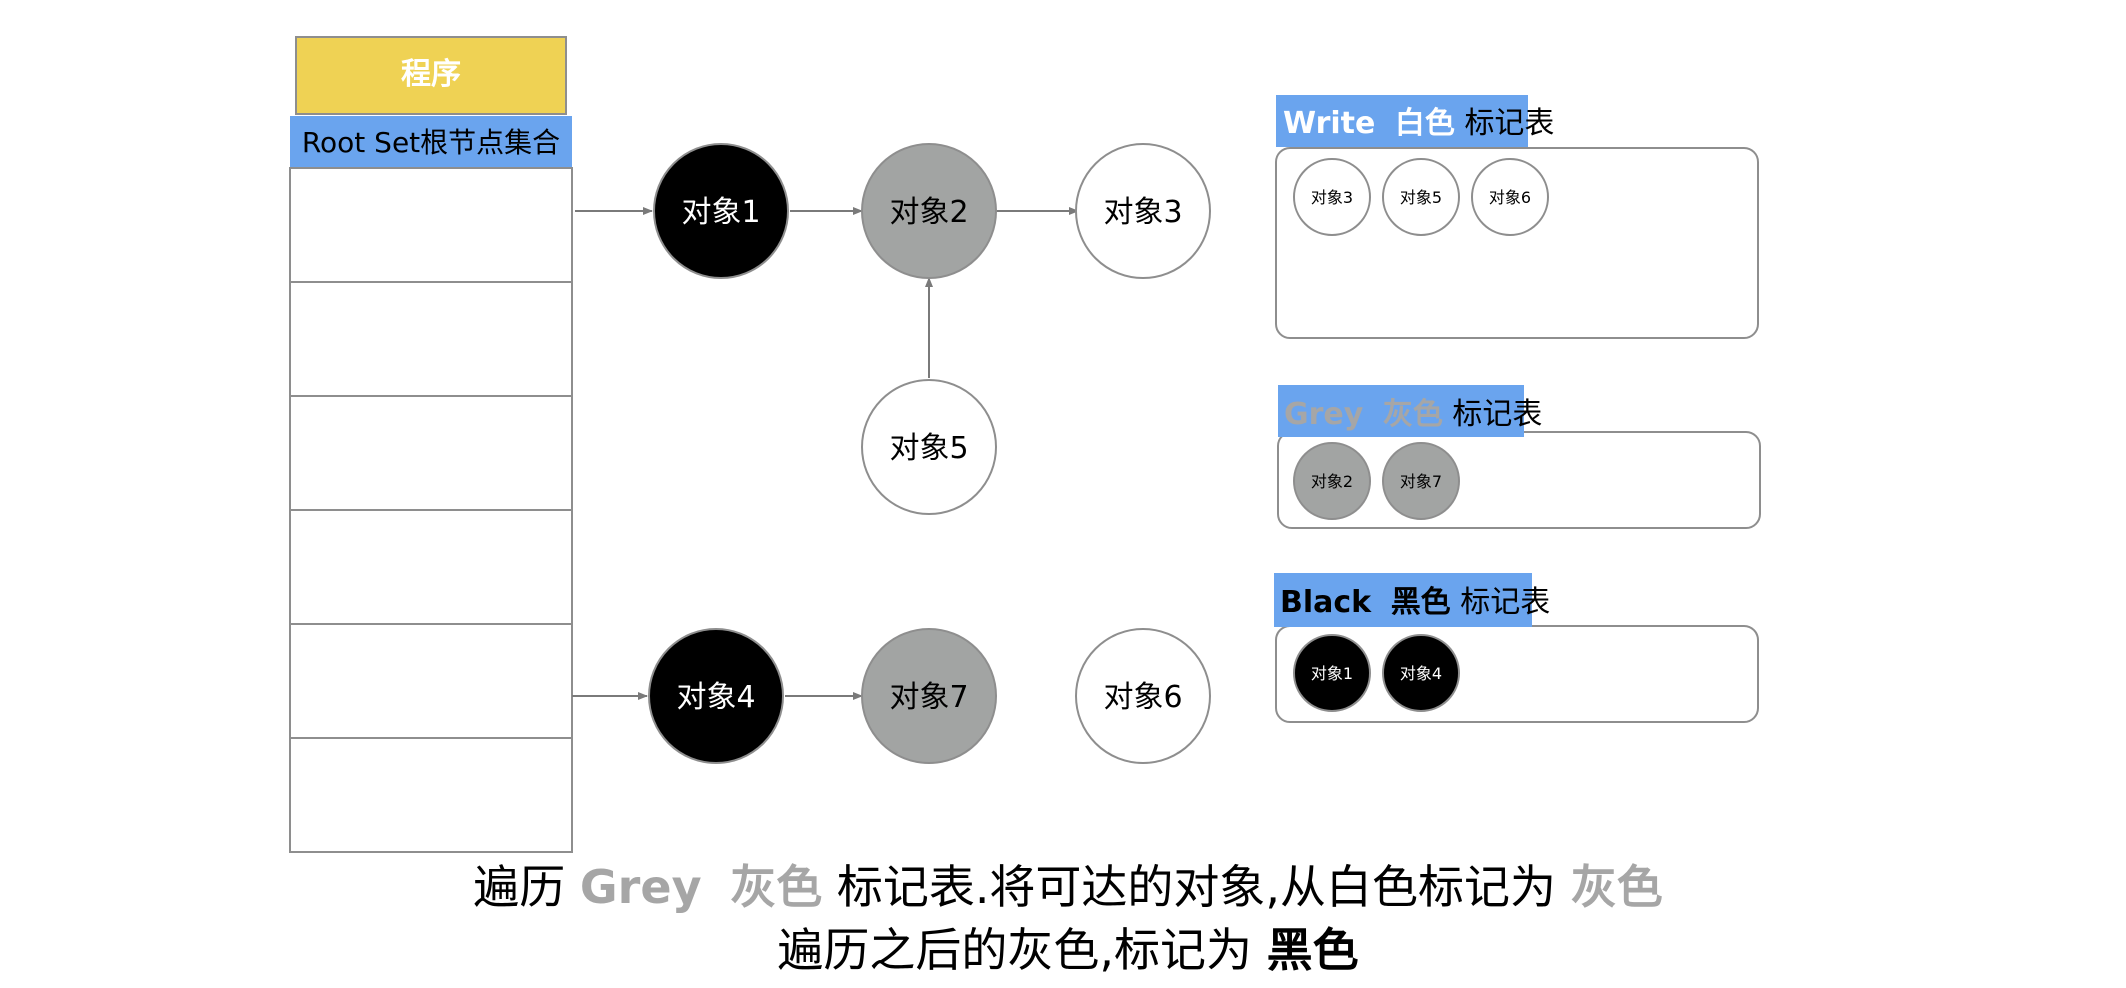 The height and width of the screenshot is (988, 2126). I want to click on edges, so click(825, 453).